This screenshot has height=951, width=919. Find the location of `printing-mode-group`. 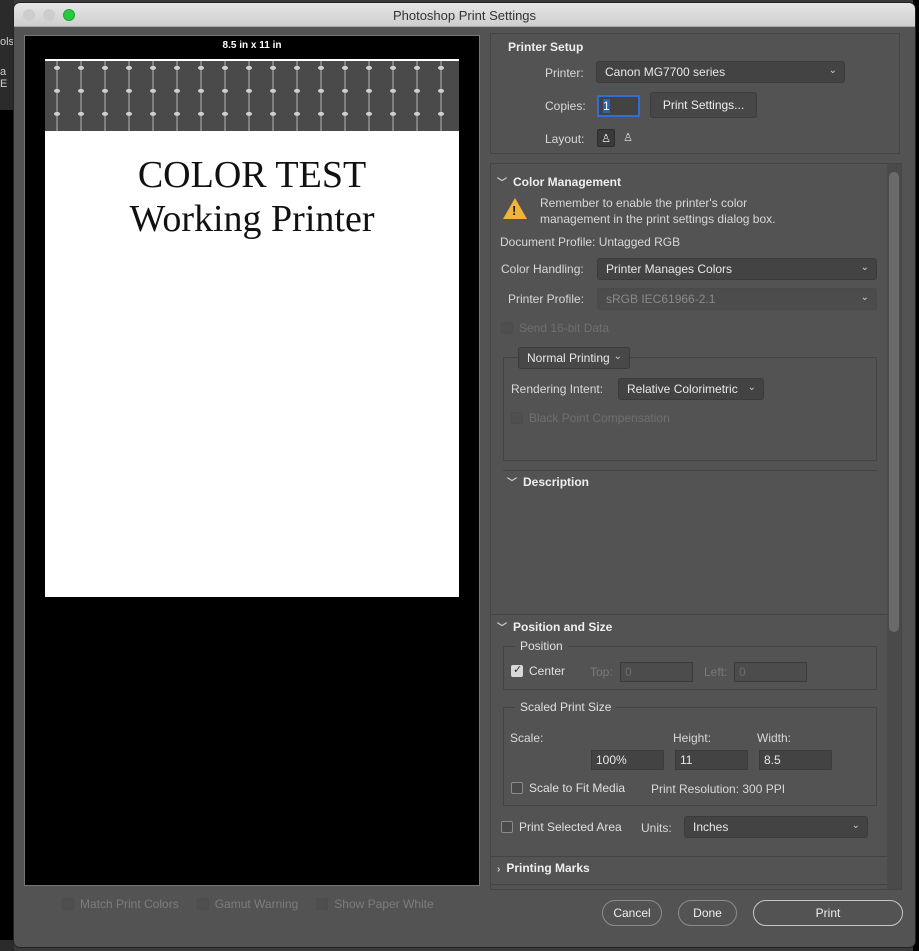

printing-mode-group is located at coordinates (690, 409).